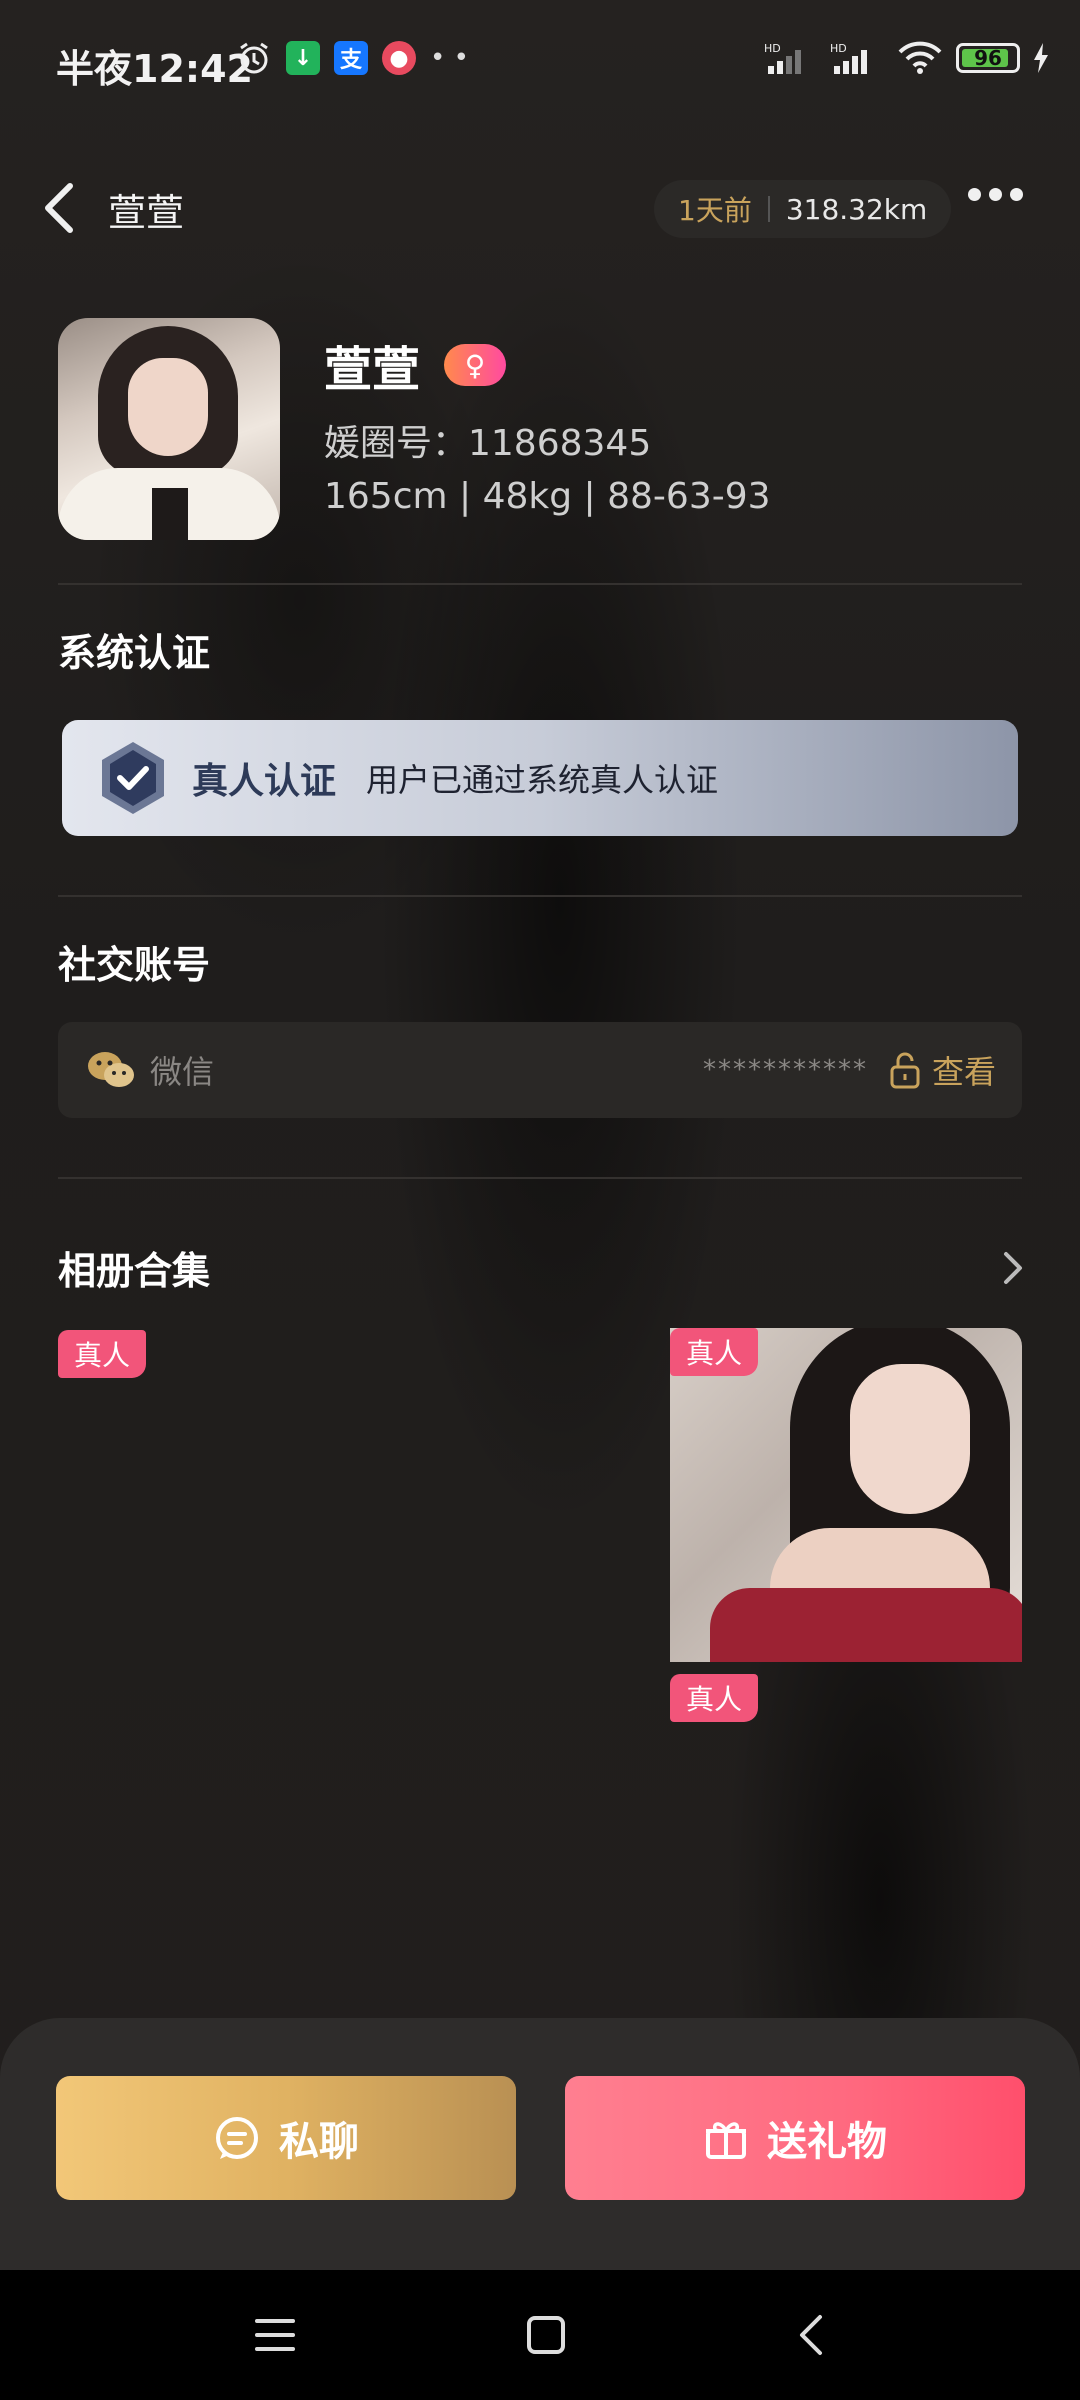 The image size is (1080, 2400). I want to click on profile-name: 萱萱, so click(372, 370).